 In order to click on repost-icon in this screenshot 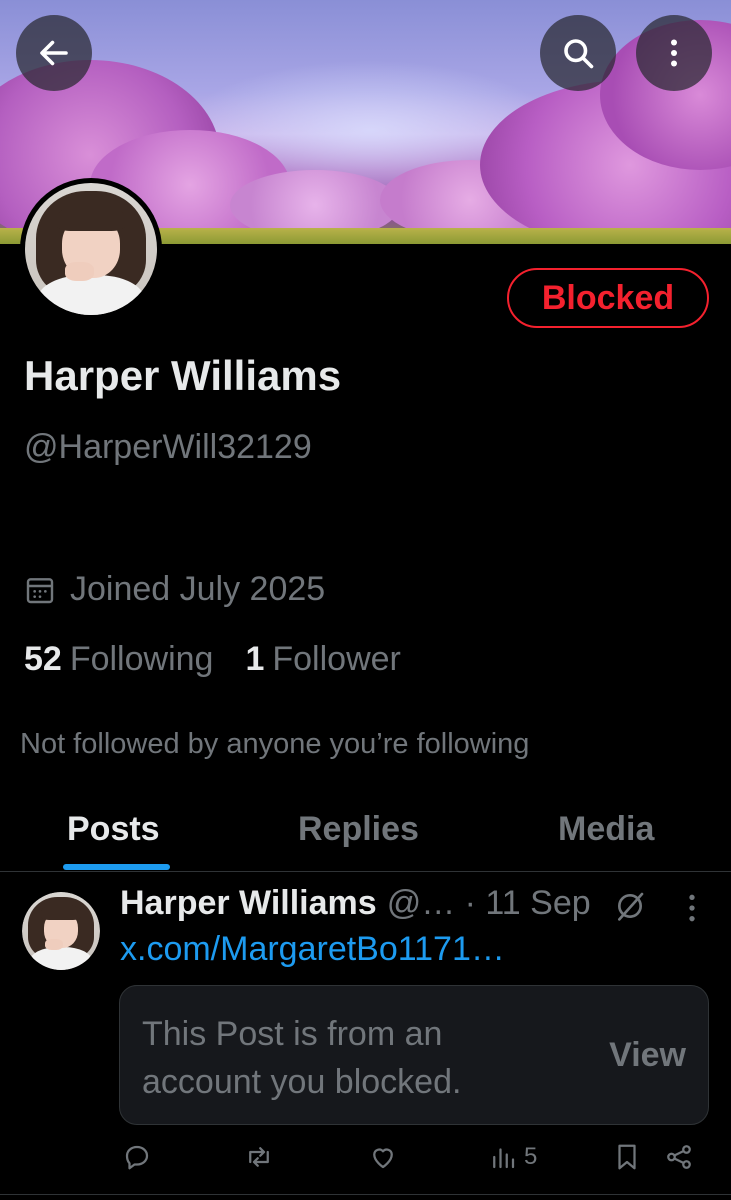, I will do `click(259, 1157)`.